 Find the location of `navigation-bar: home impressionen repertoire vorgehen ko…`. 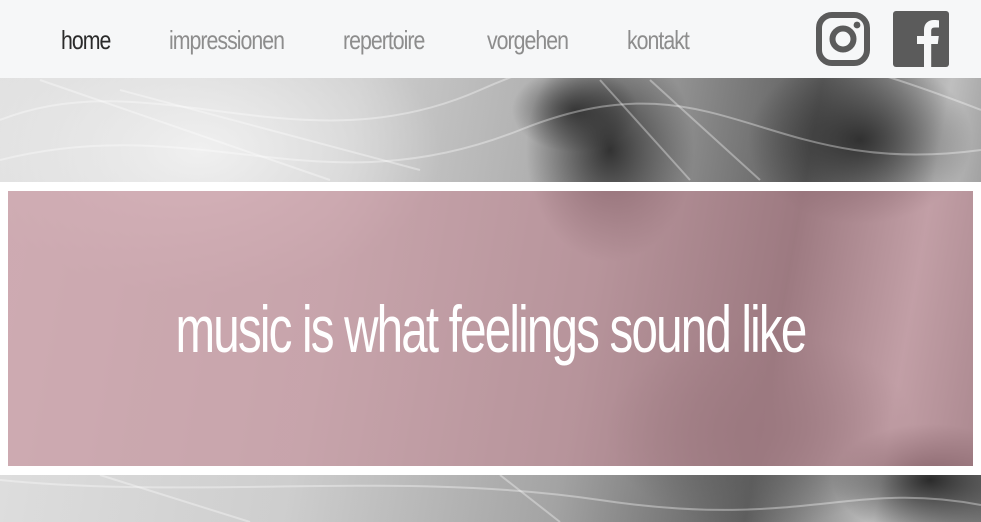

navigation-bar: home impressionen repertoire vorgehen ko… is located at coordinates (490, 39).